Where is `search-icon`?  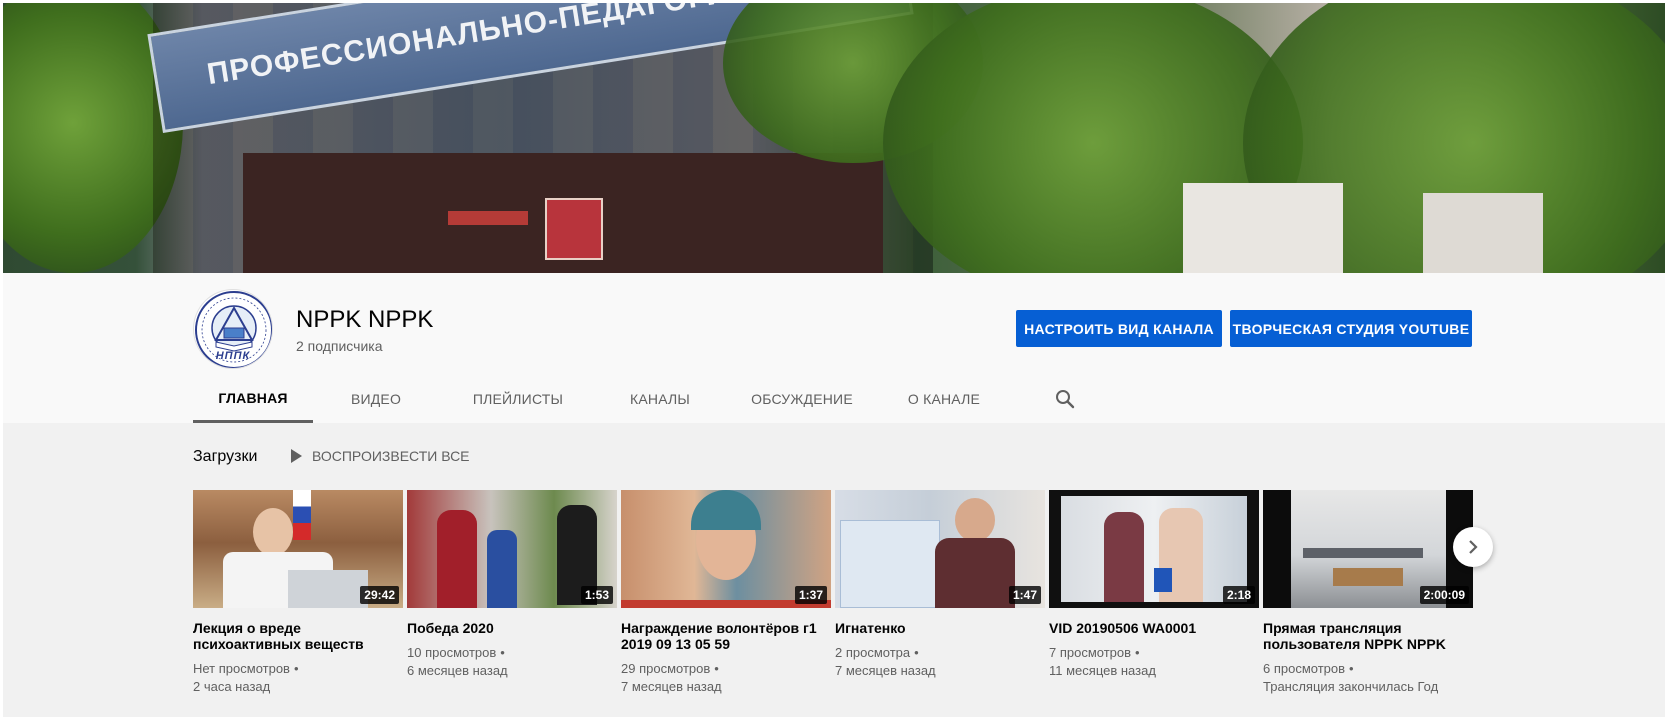
search-icon is located at coordinates (1065, 399).